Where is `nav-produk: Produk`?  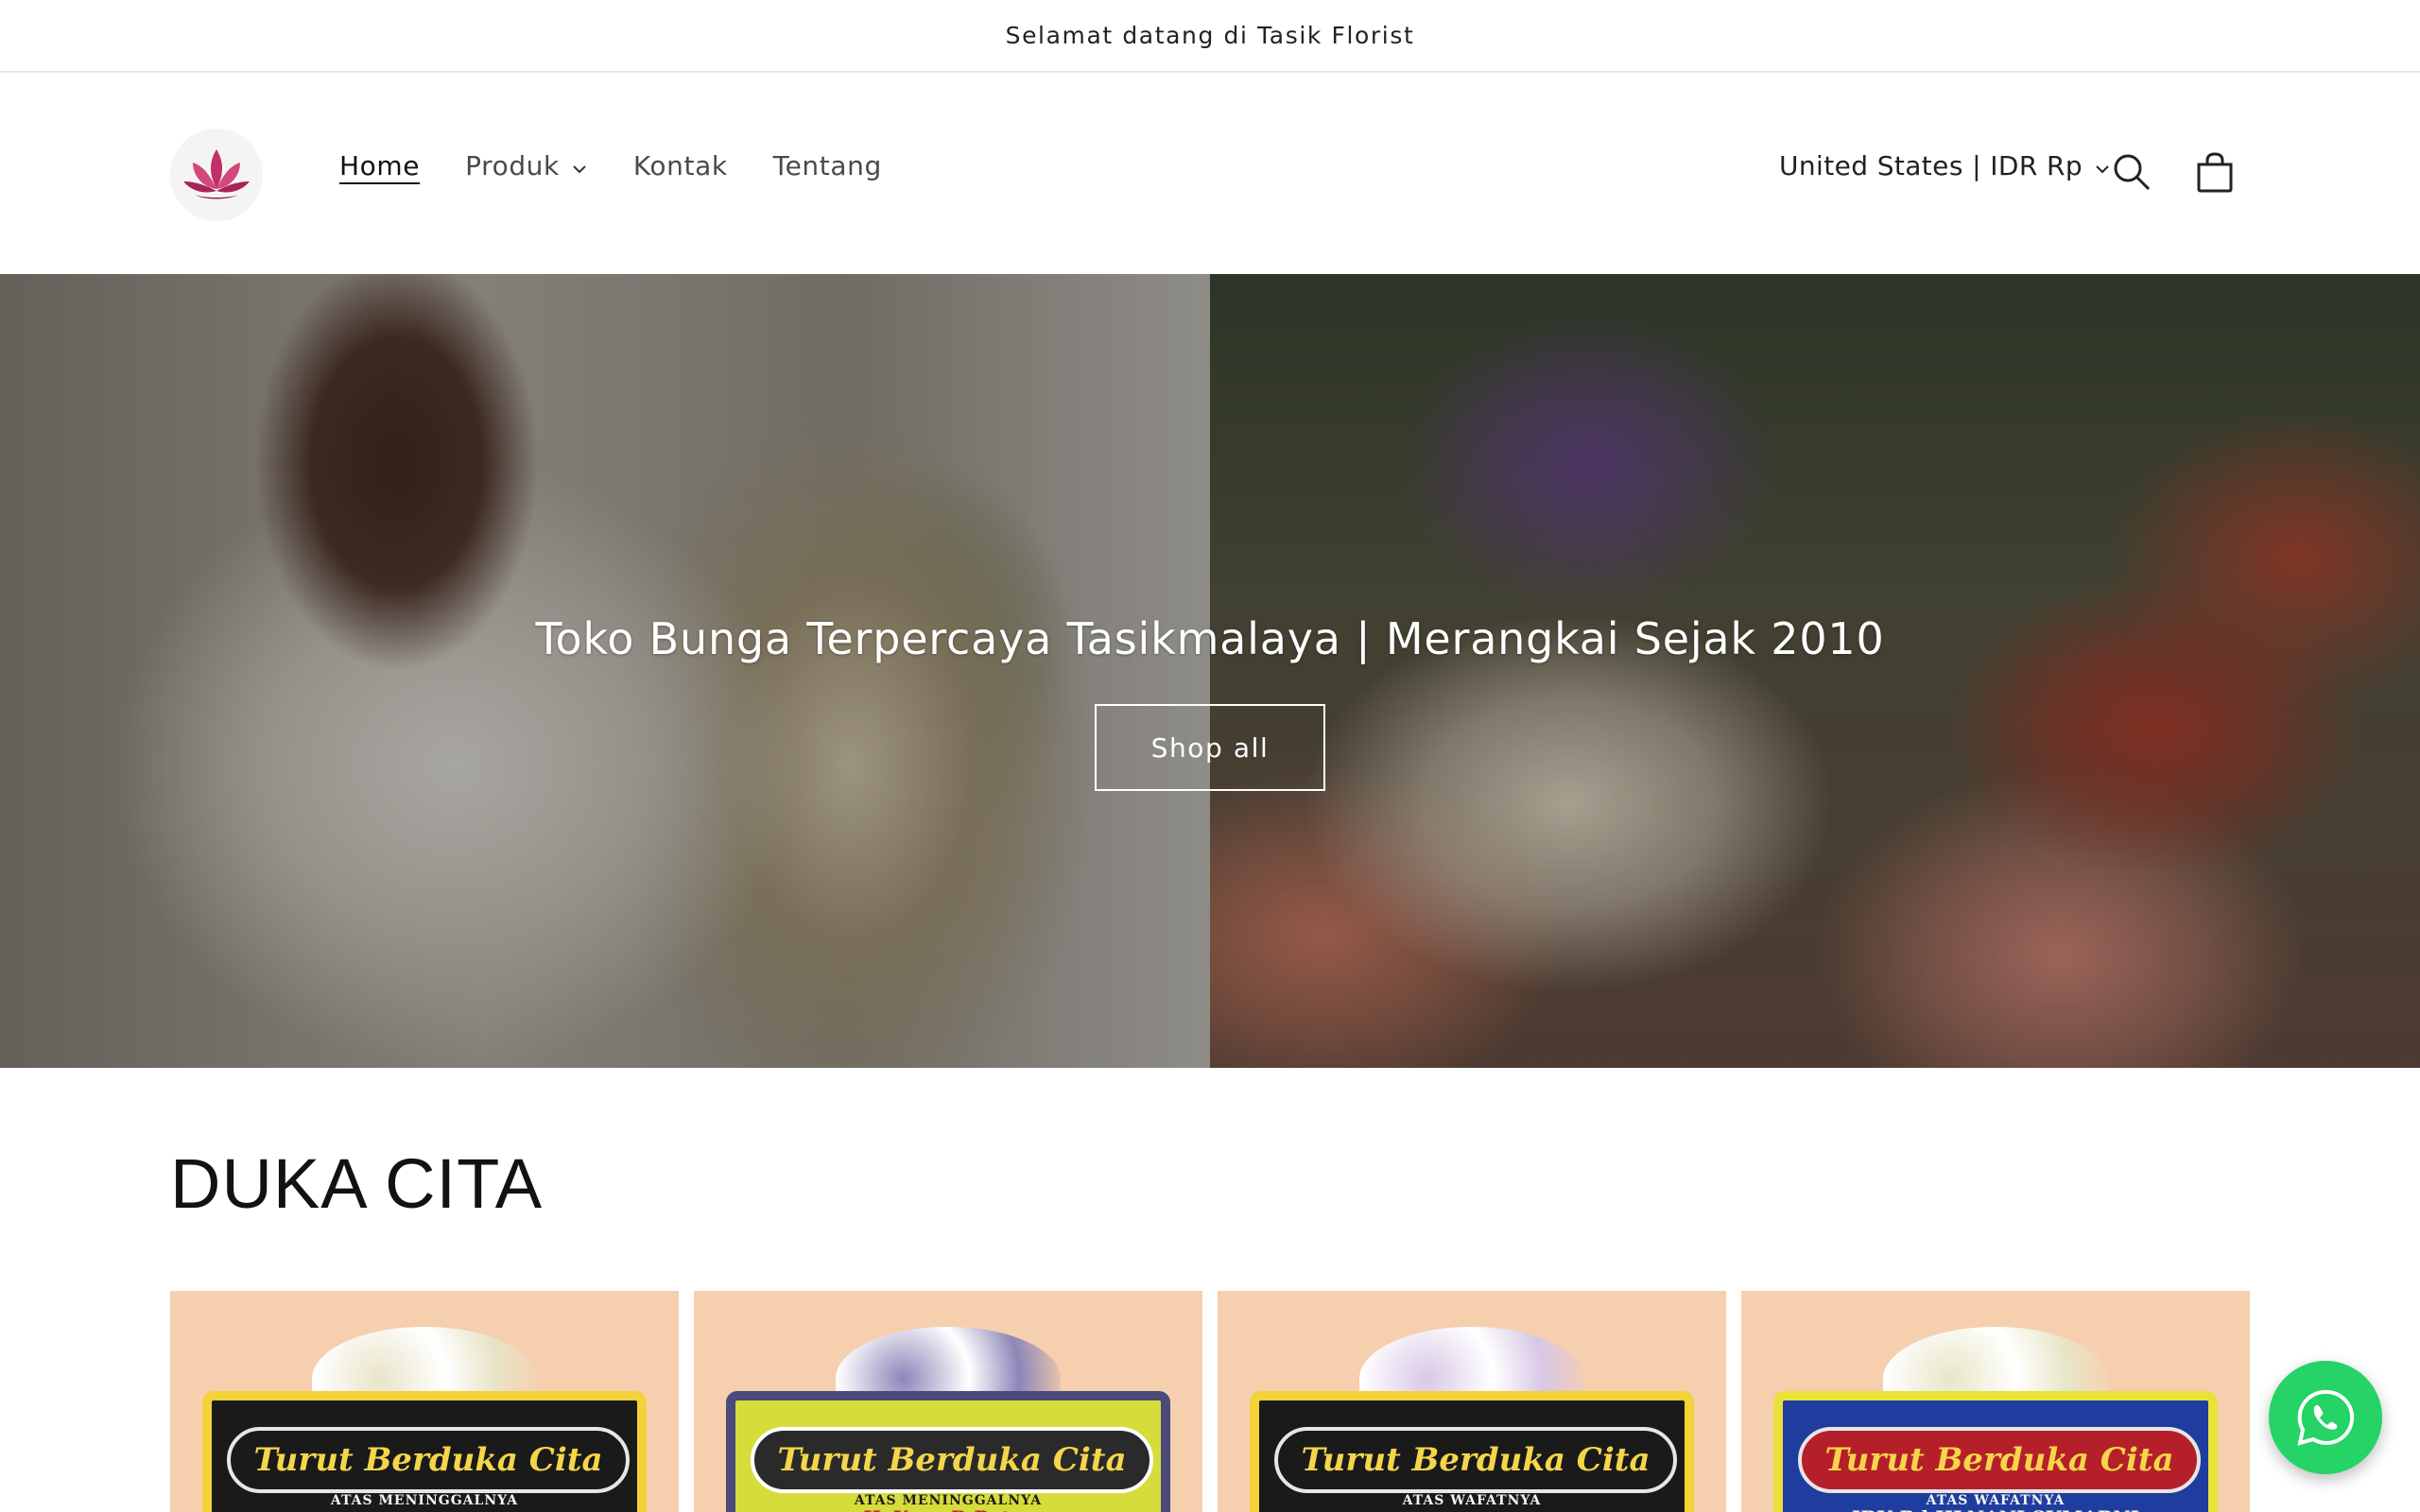
nav-produk: Produk is located at coordinates (526, 165).